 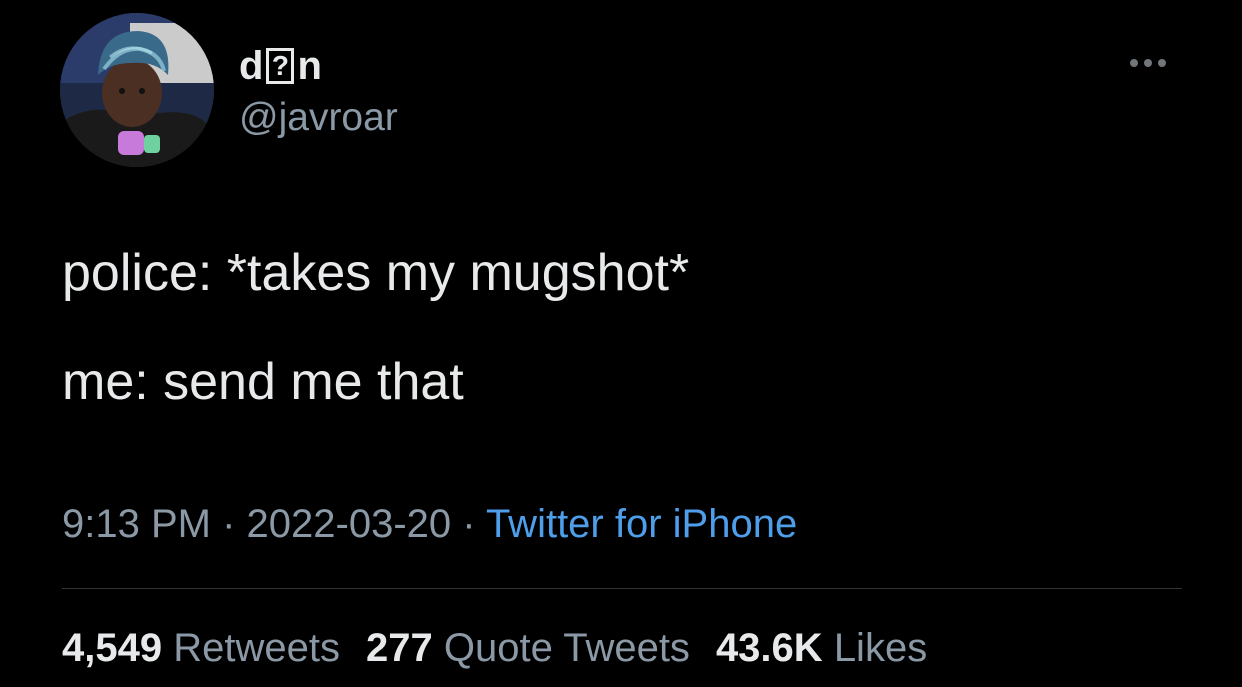 I want to click on author-name-prefix: d, so click(x=251, y=66).